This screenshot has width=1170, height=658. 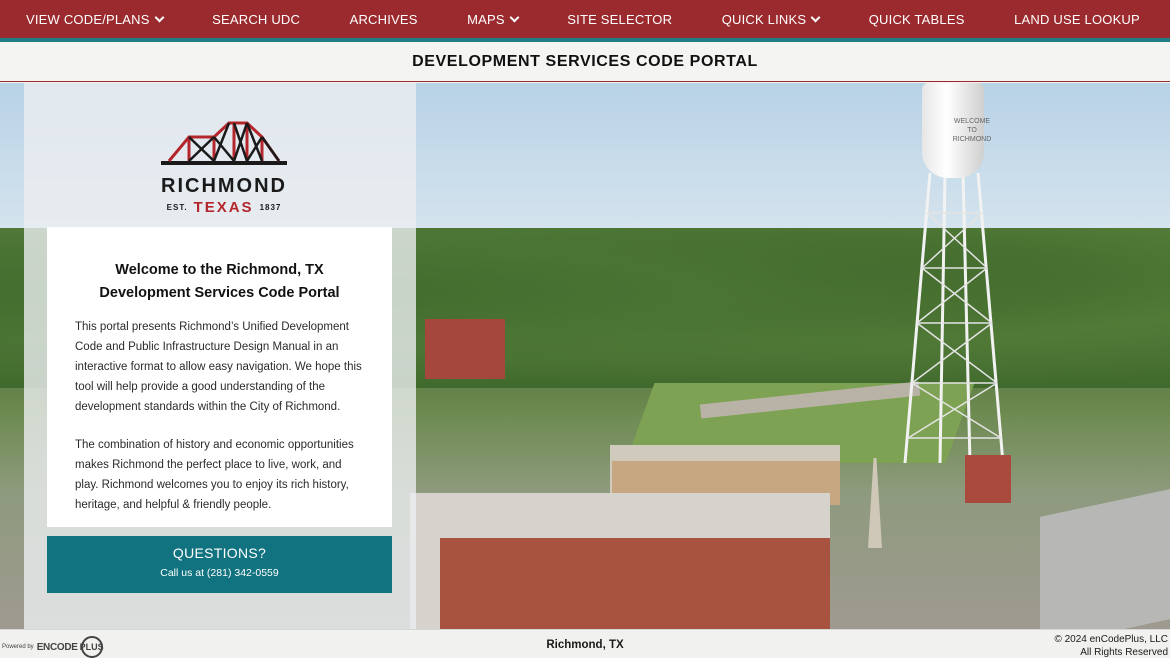 I want to click on nav-maps: MAPS, so click(x=493, y=19).